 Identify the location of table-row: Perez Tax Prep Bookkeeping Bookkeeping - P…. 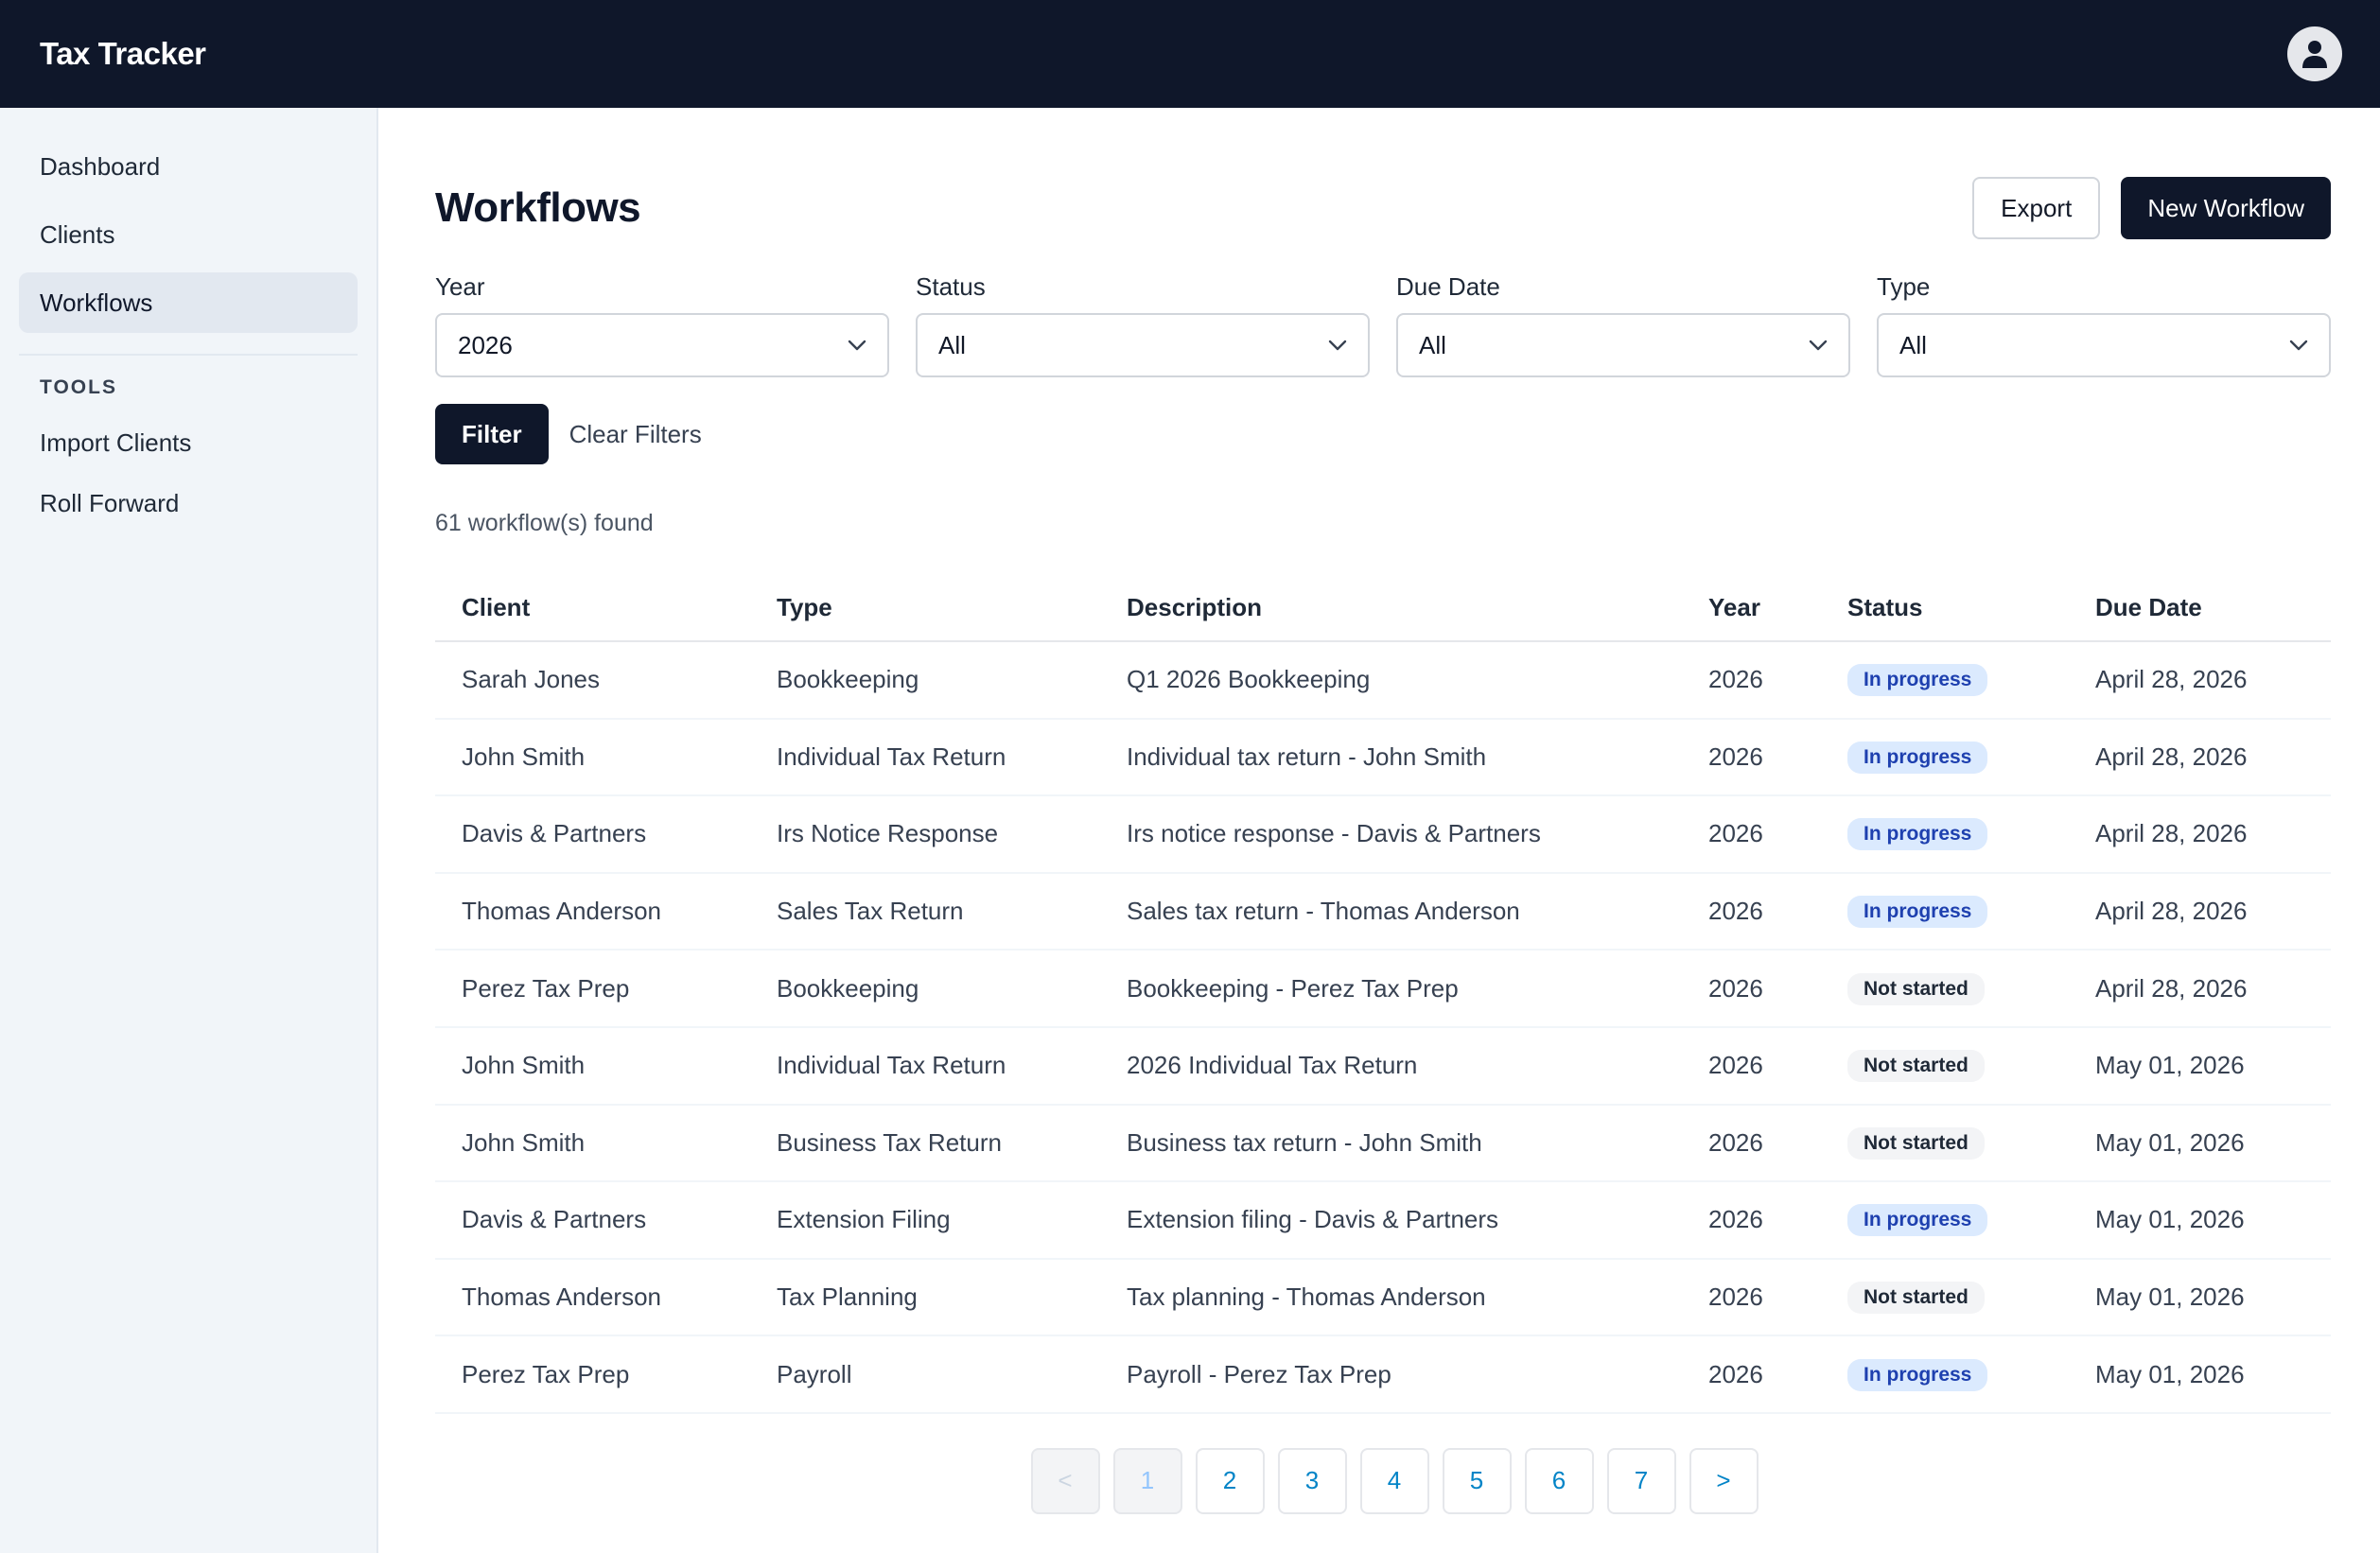
(1383, 989).